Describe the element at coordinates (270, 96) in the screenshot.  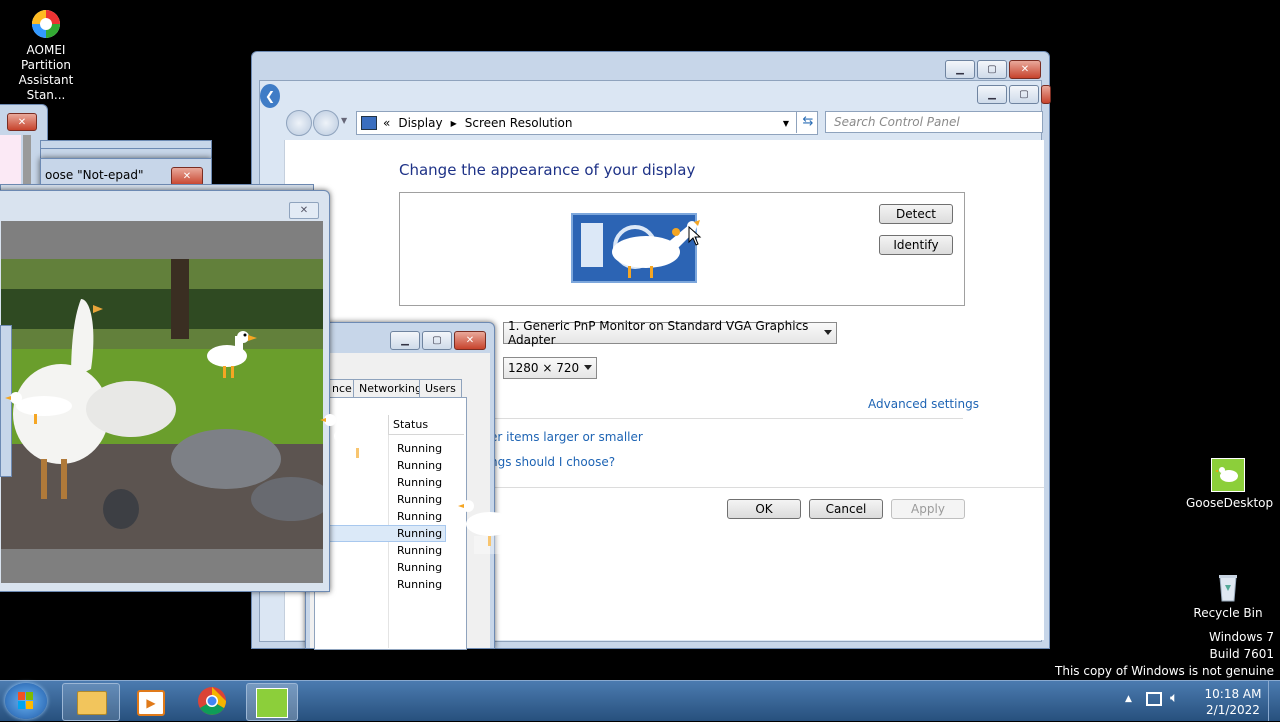
I see `left-edge-back-icon: ❮` at that location.